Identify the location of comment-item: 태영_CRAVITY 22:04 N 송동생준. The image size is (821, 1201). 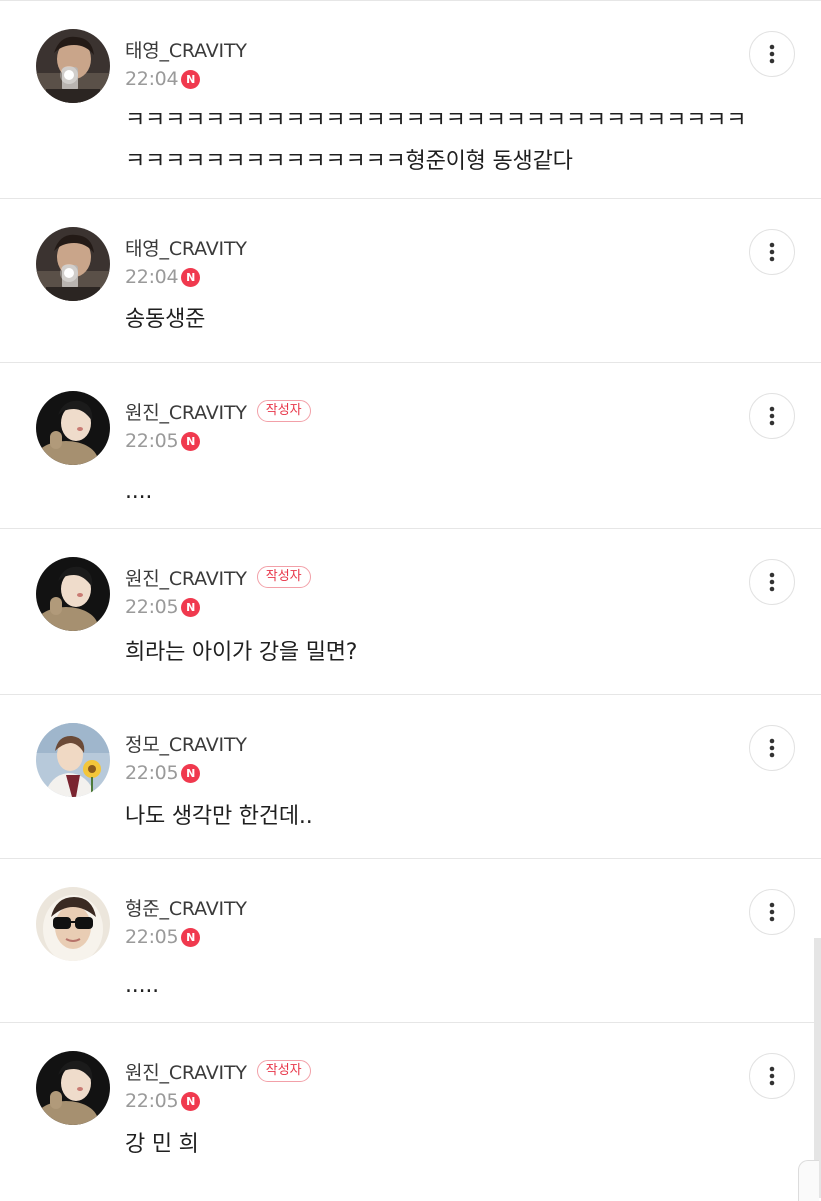
(410, 280).